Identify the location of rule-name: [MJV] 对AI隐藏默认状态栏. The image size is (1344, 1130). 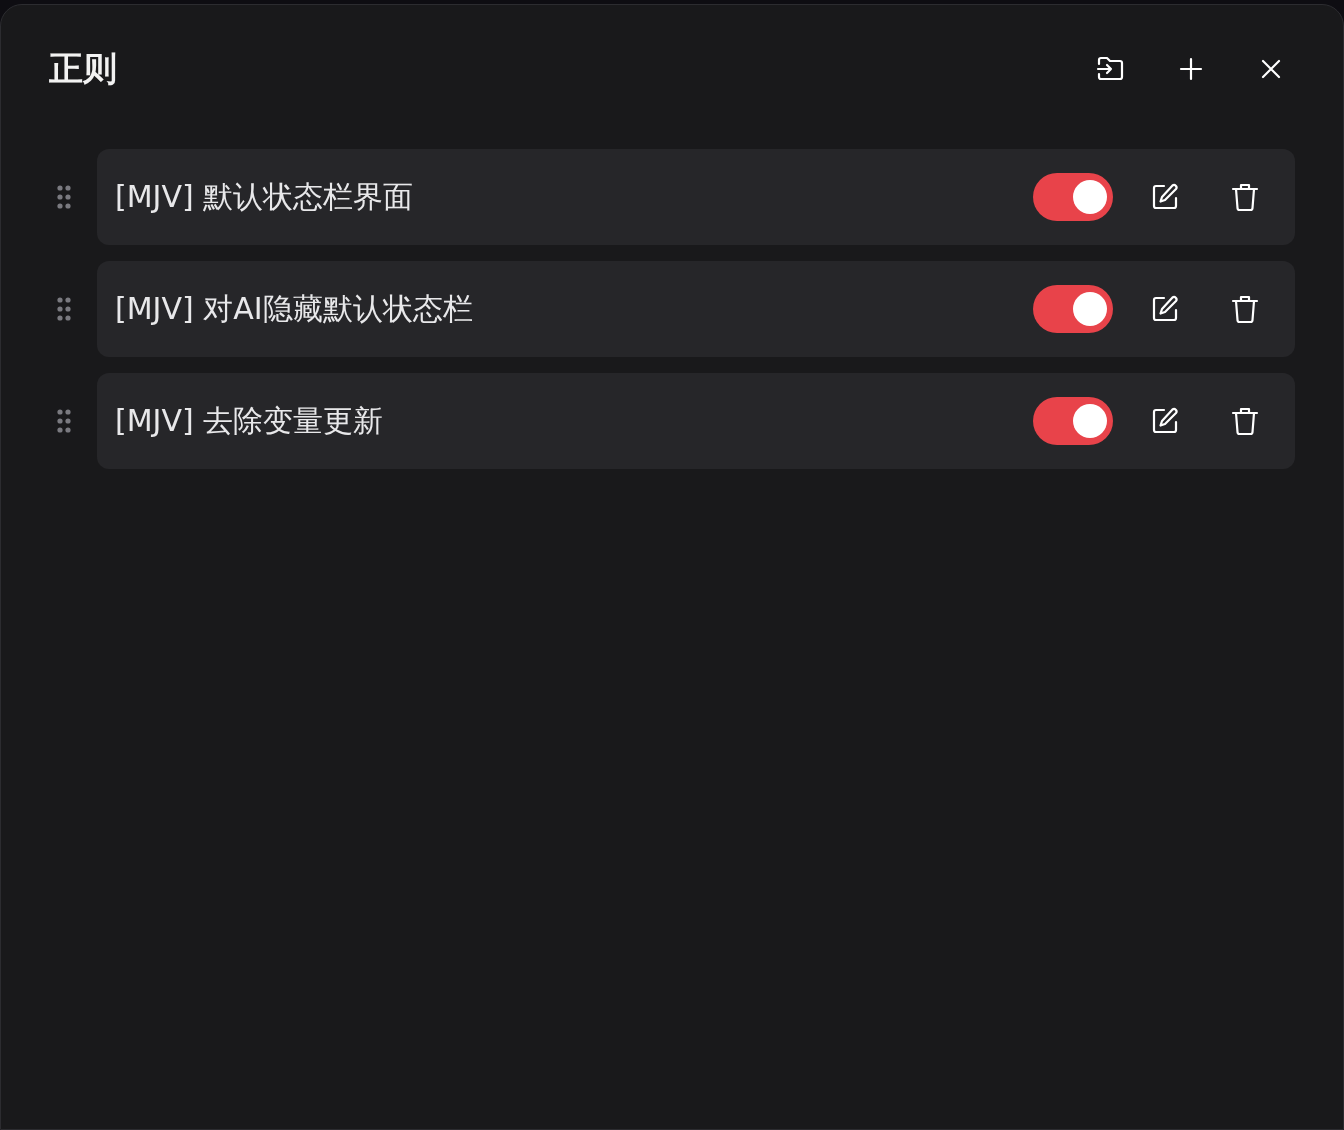
(294, 308).